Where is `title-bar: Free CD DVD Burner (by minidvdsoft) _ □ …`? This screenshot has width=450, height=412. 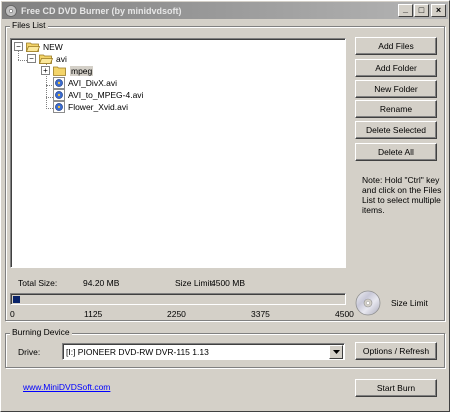 title-bar: Free CD DVD Burner (by minidvdsoft) _ □ … is located at coordinates (225, 10).